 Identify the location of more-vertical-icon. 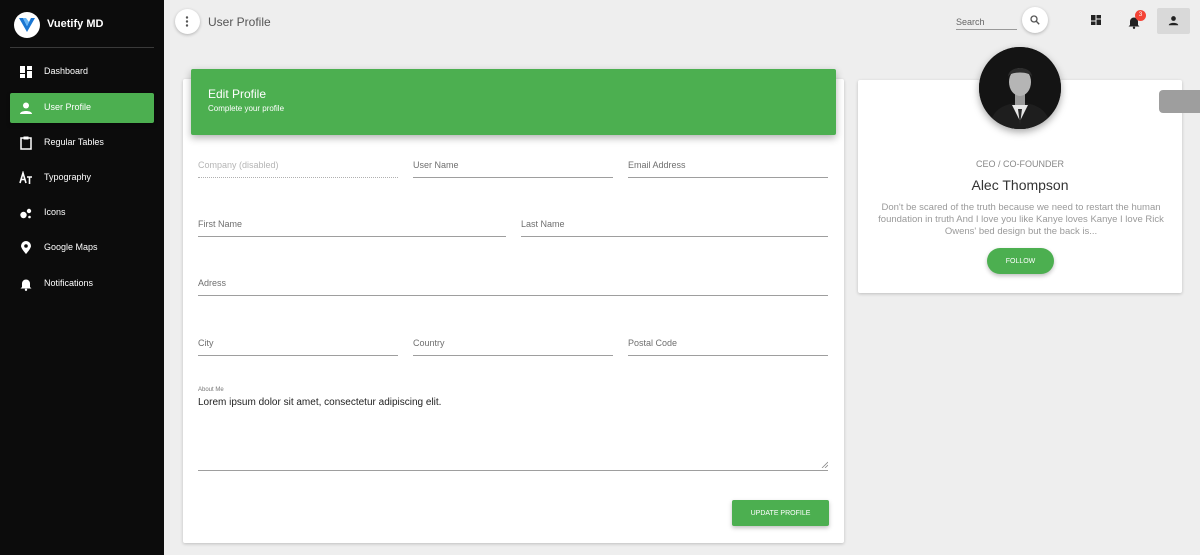
(187, 21).